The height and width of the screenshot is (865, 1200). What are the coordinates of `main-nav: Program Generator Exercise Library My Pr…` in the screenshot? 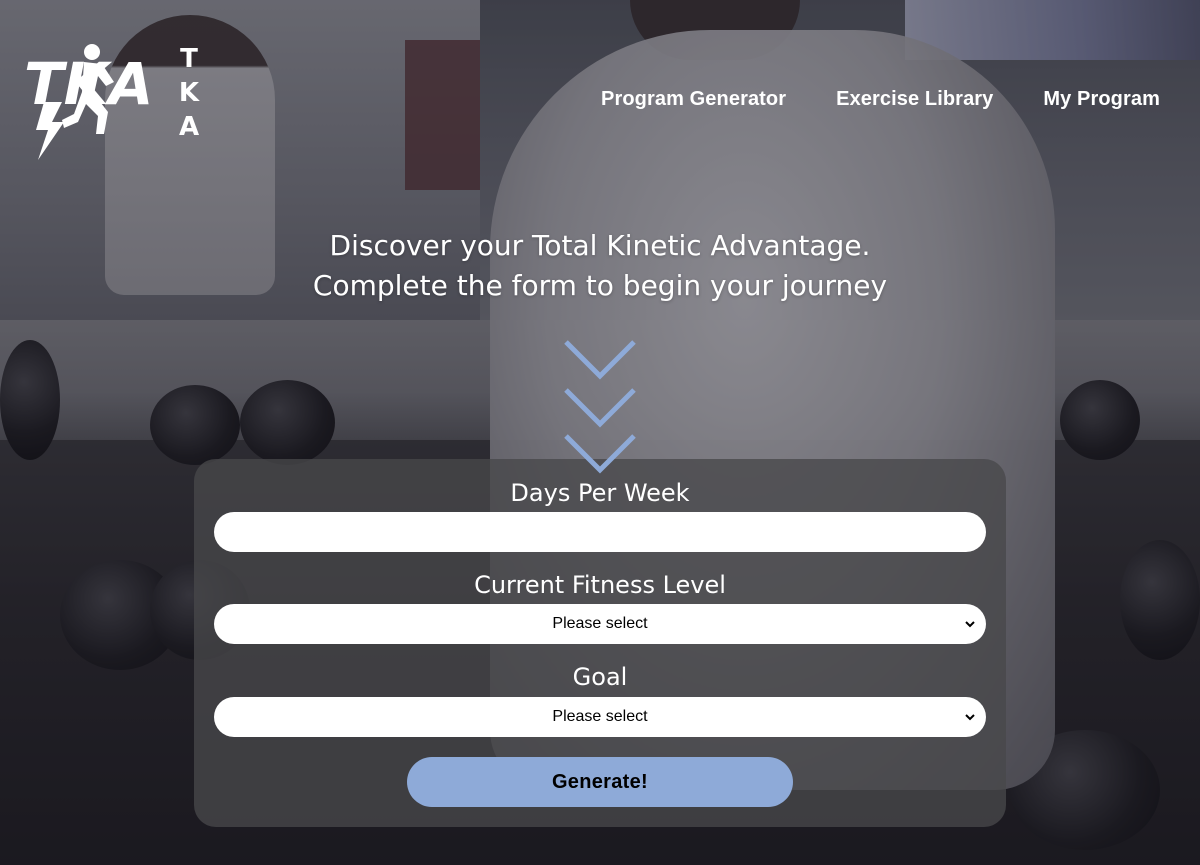 It's located at (880, 99).